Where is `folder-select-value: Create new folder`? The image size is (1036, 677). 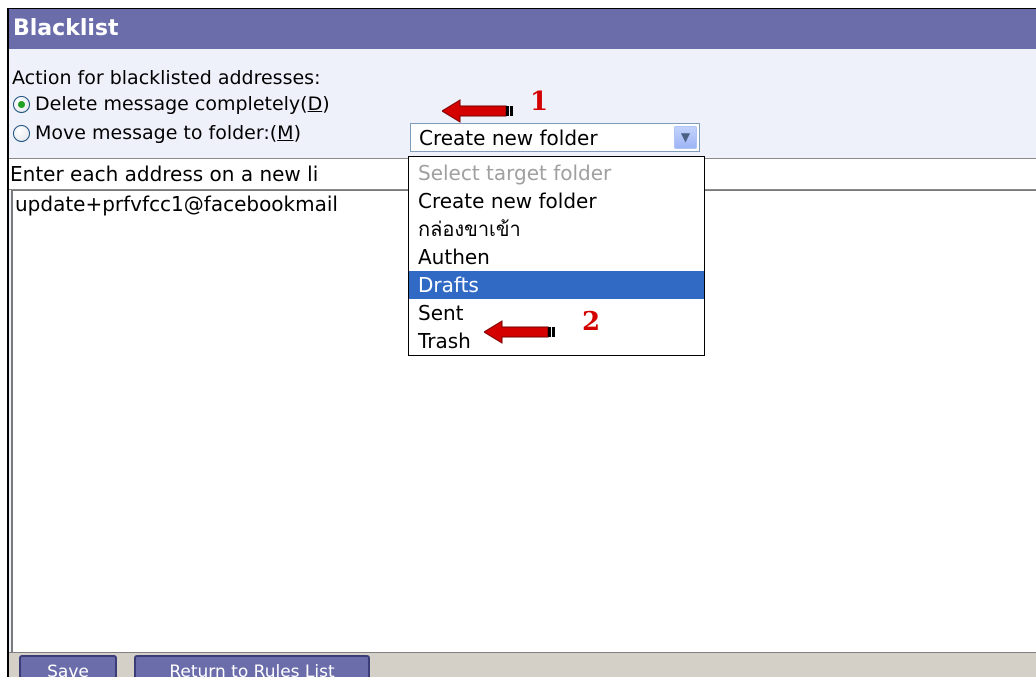
folder-select-value: Create new folder is located at coordinates (508, 138).